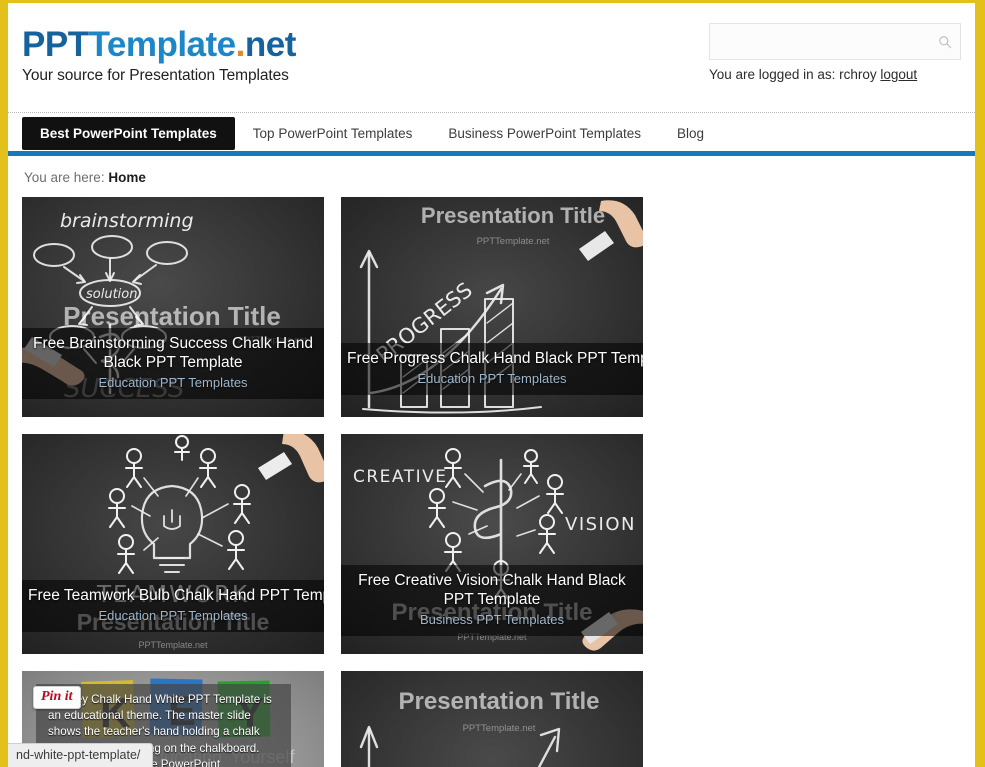 This screenshot has height=767, width=985. I want to click on nav-item-blog: Blog, so click(690, 133).